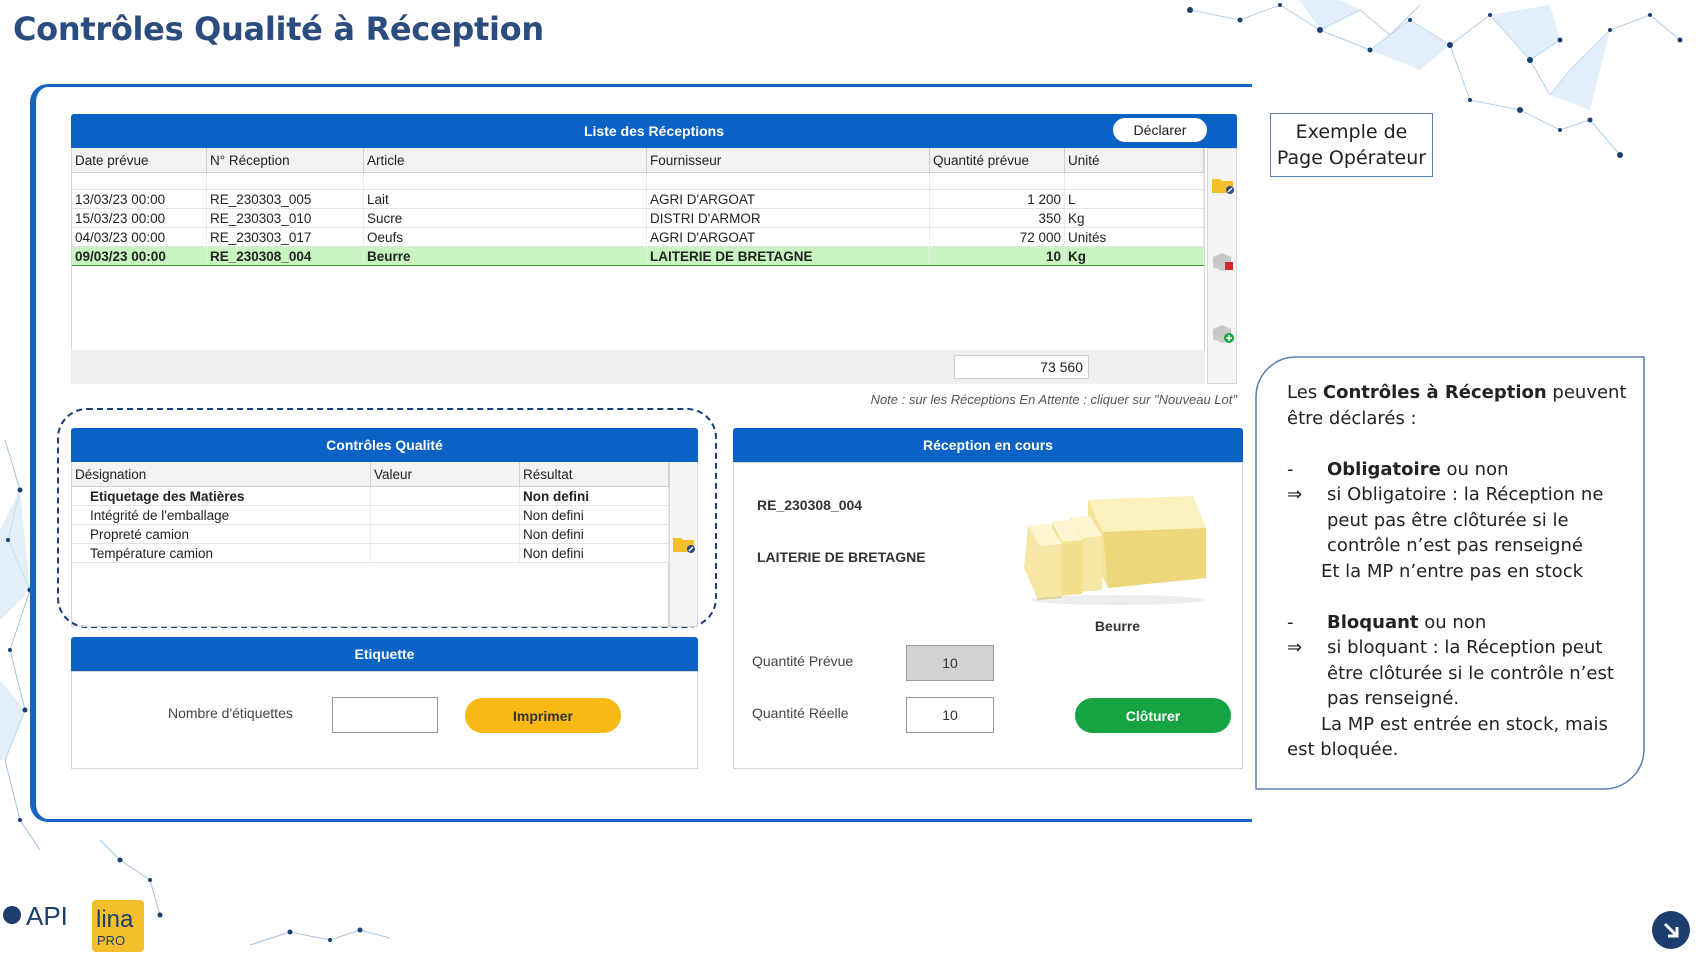  What do you see at coordinates (1305, 392) in the screenshot?
I see `info-intro-pre: Les` at bounding box center [1305, 392].